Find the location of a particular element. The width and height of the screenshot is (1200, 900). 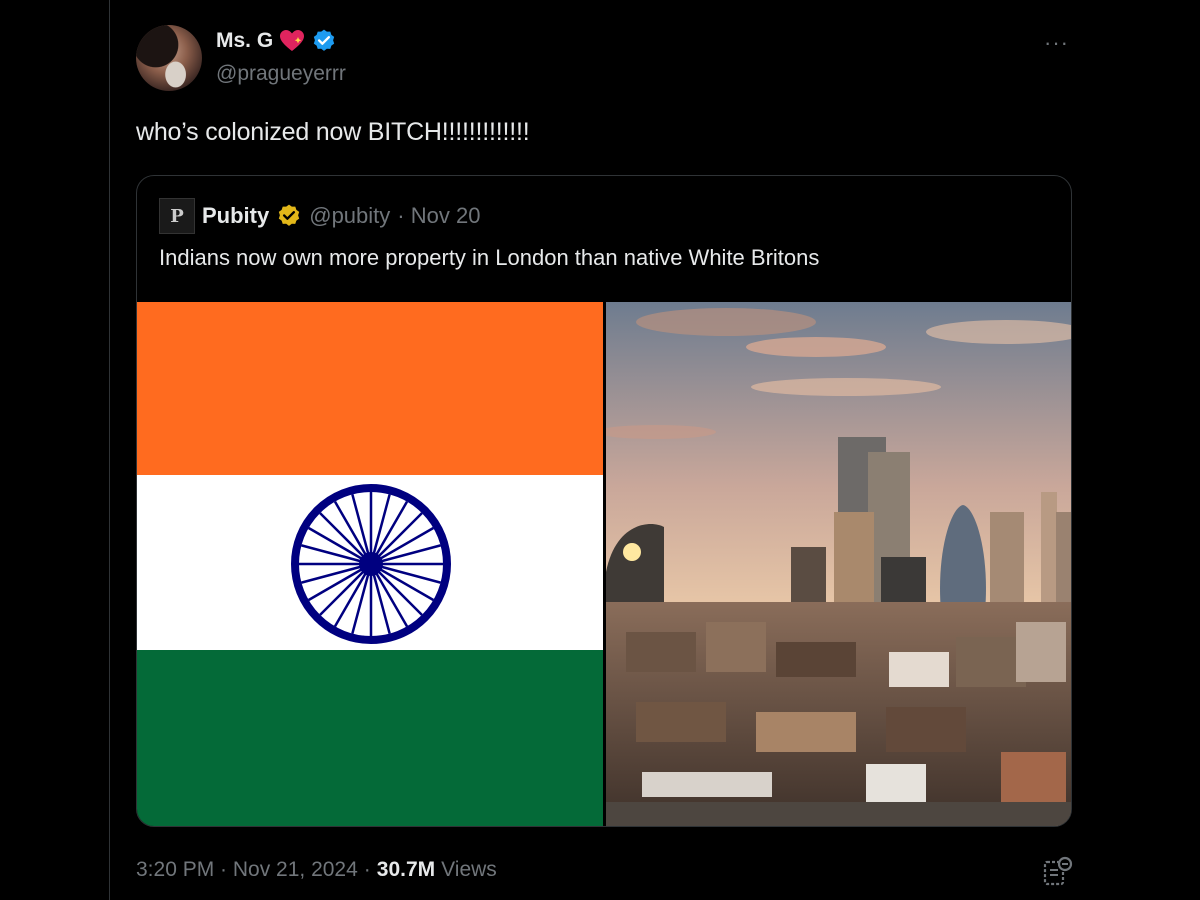

views-label: Views is located at coordinates (469, 869).